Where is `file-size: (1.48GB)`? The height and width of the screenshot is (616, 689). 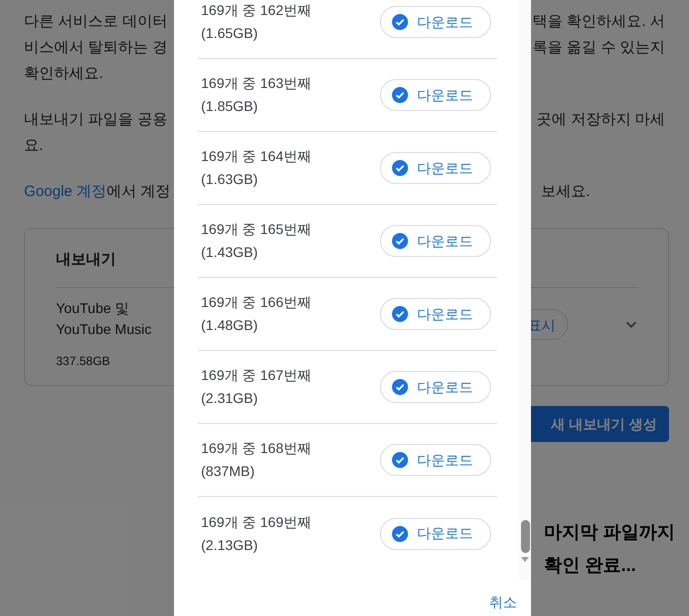 file-size: (1.48GB) is located at coordinates (230, 325).